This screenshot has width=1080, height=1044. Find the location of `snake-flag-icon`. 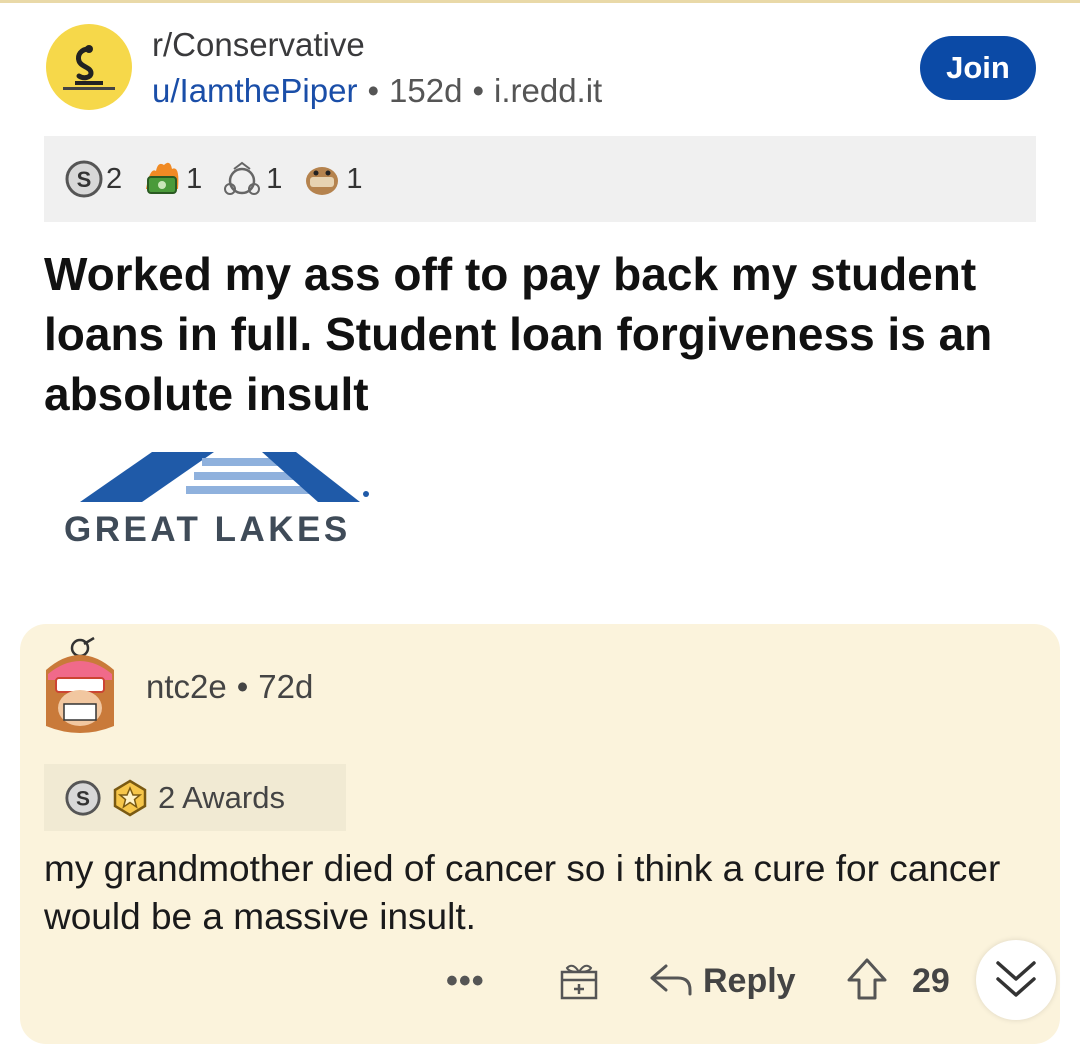

snake-flag-icon is located at coordinates (89, 67).